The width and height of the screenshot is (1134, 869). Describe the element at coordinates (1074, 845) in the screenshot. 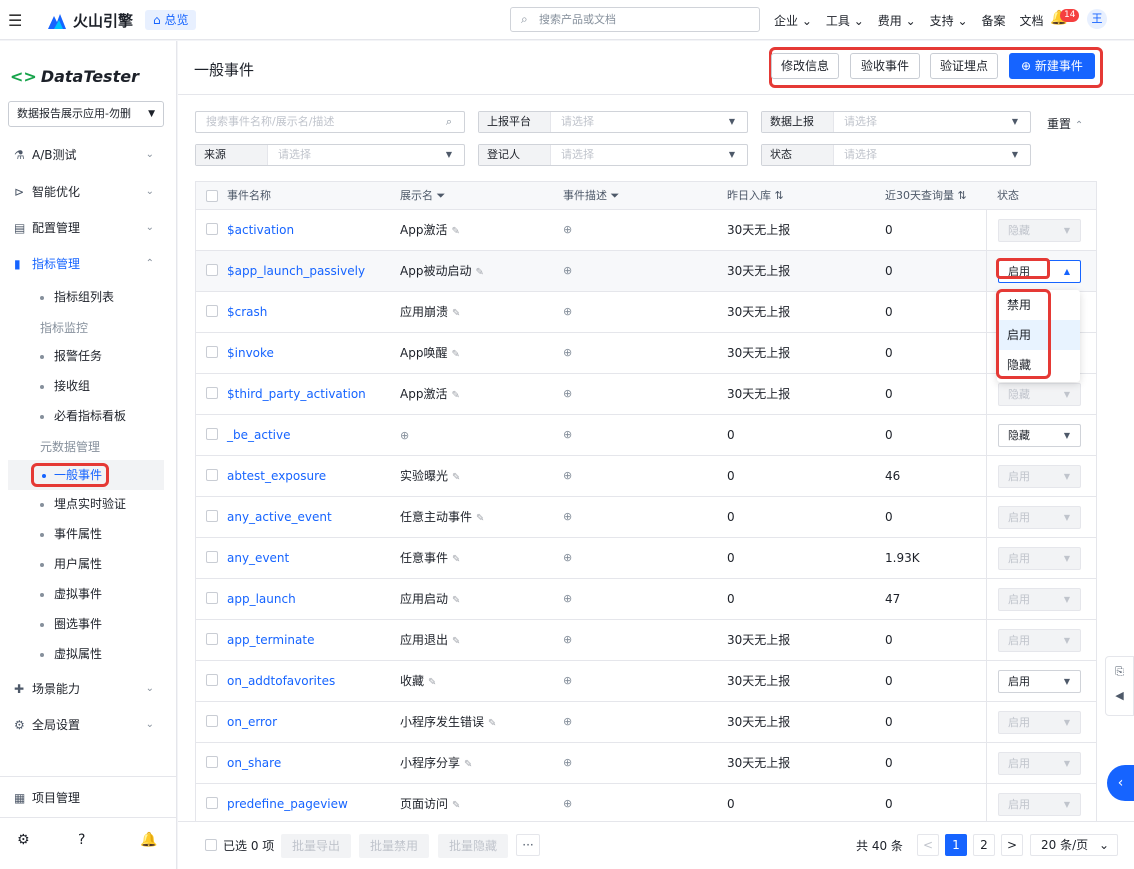

I see `page-size-select: 20 条/页 ⌄` at that location.